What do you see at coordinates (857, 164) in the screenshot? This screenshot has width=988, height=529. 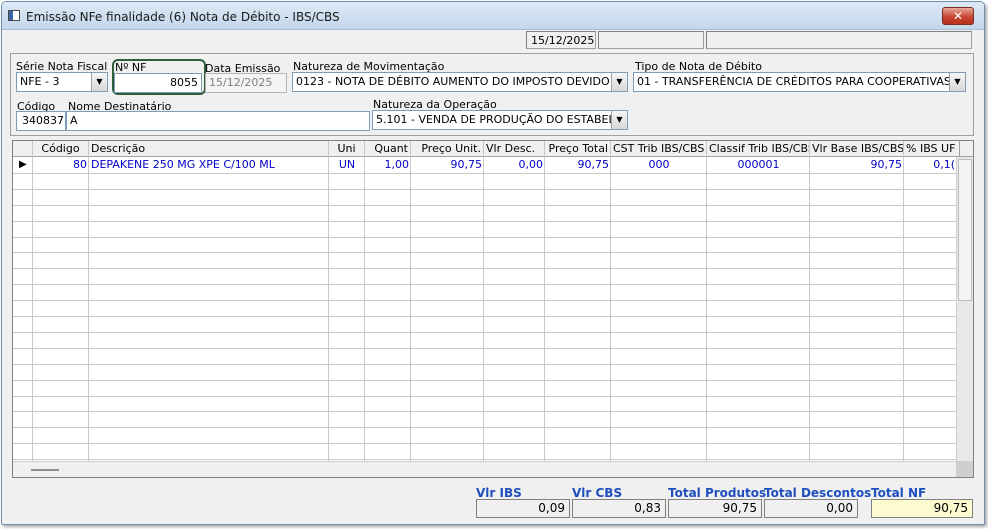 I see `cell-vlr-base: 90,75` at bounding box center [857, 164].